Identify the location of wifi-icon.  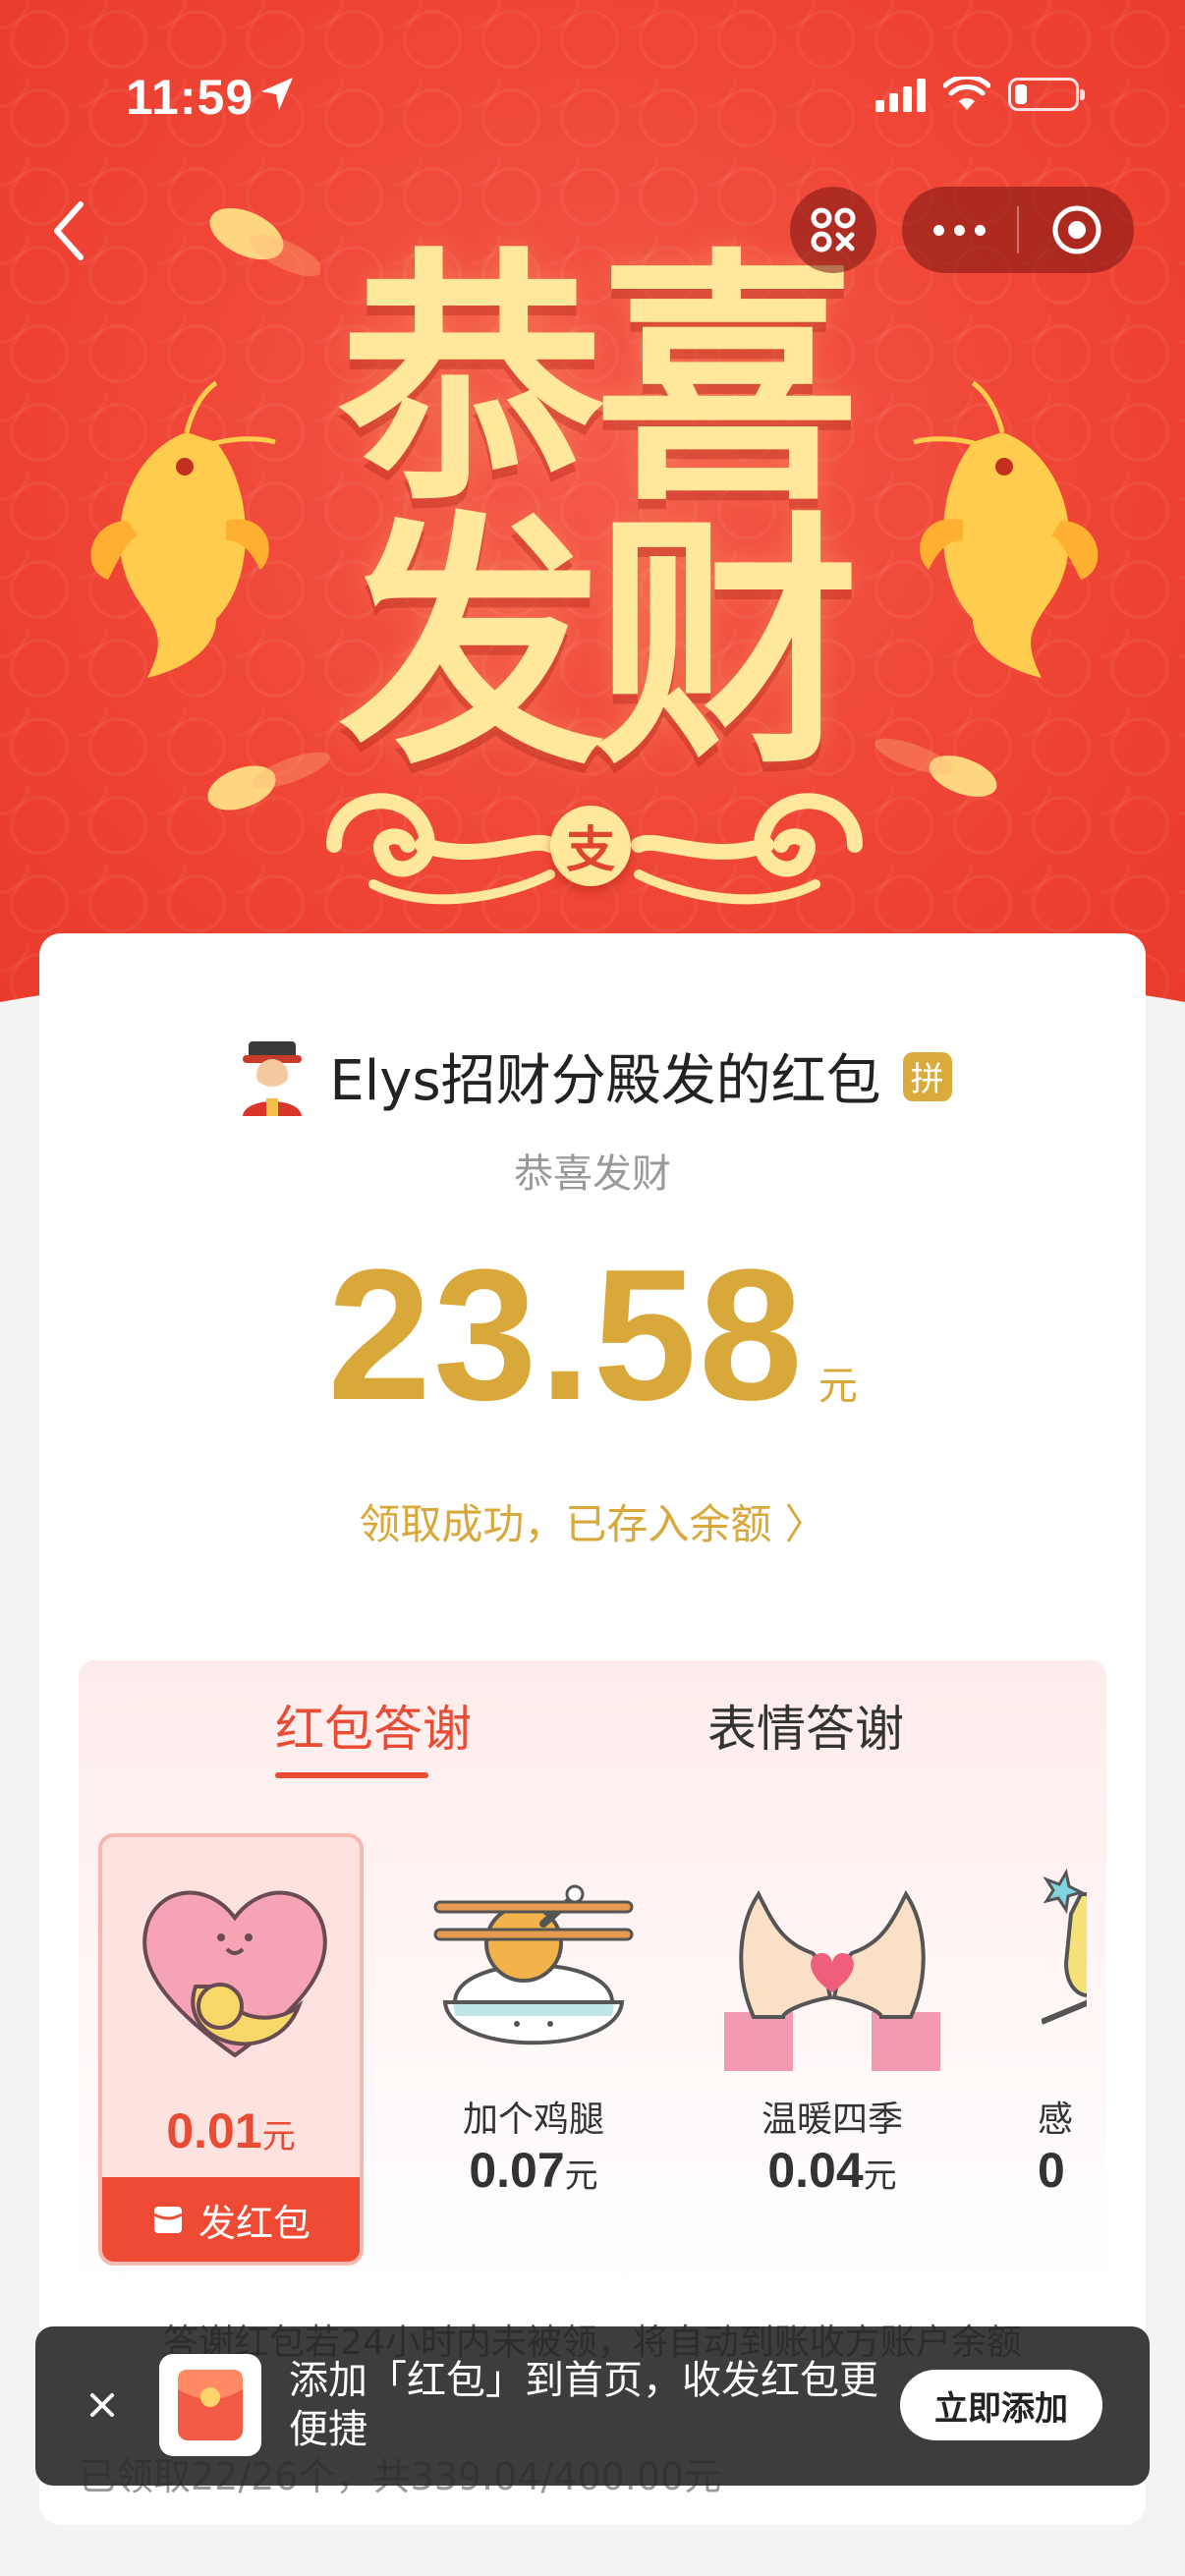
(967, 93).